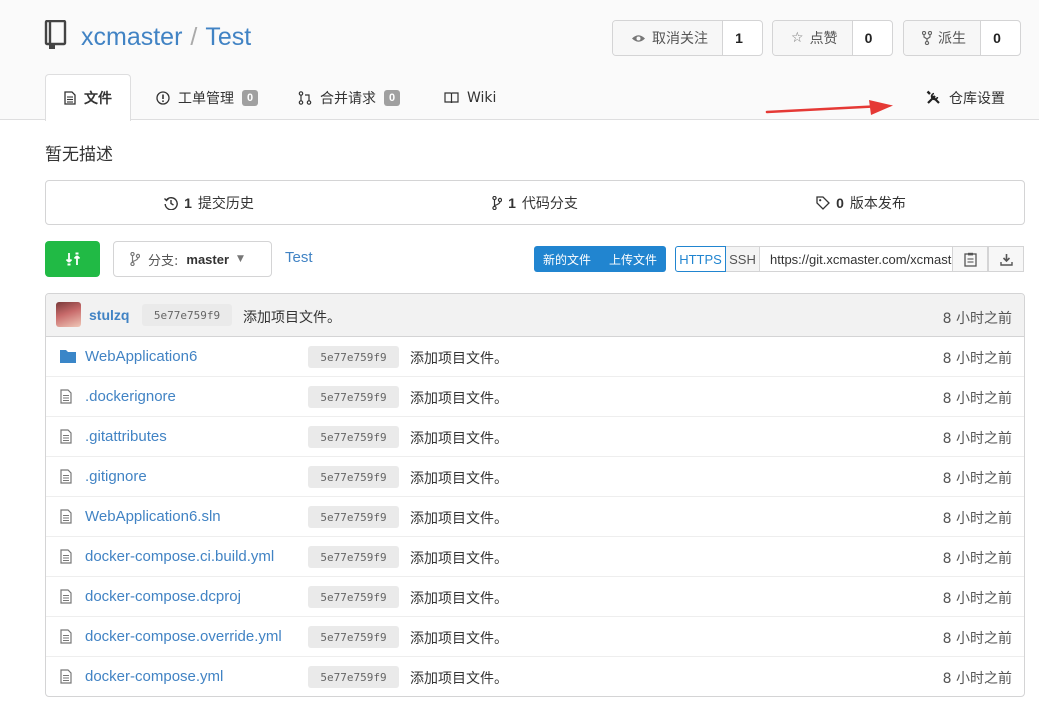 The width and height of the screenshot is (1039, 710). I want to click on tab-wiki-label: Wiki, so click(482, 97).